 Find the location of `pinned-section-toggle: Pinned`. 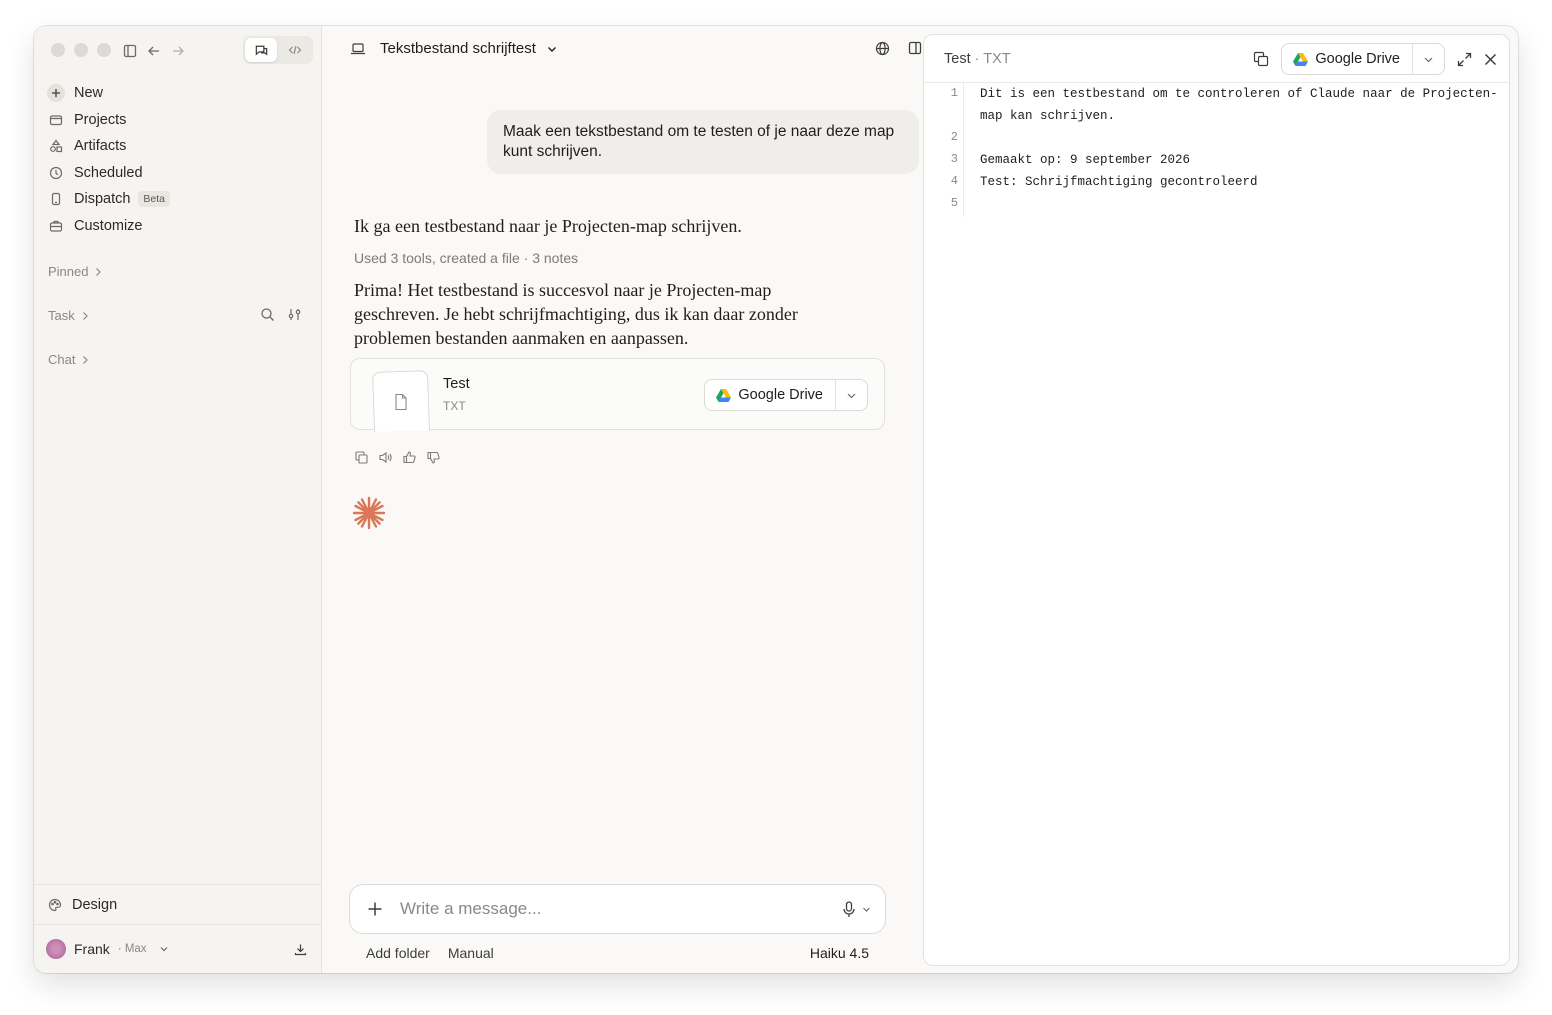

pinned-section-toggle: Pinned is located at coordinates (75, 271).